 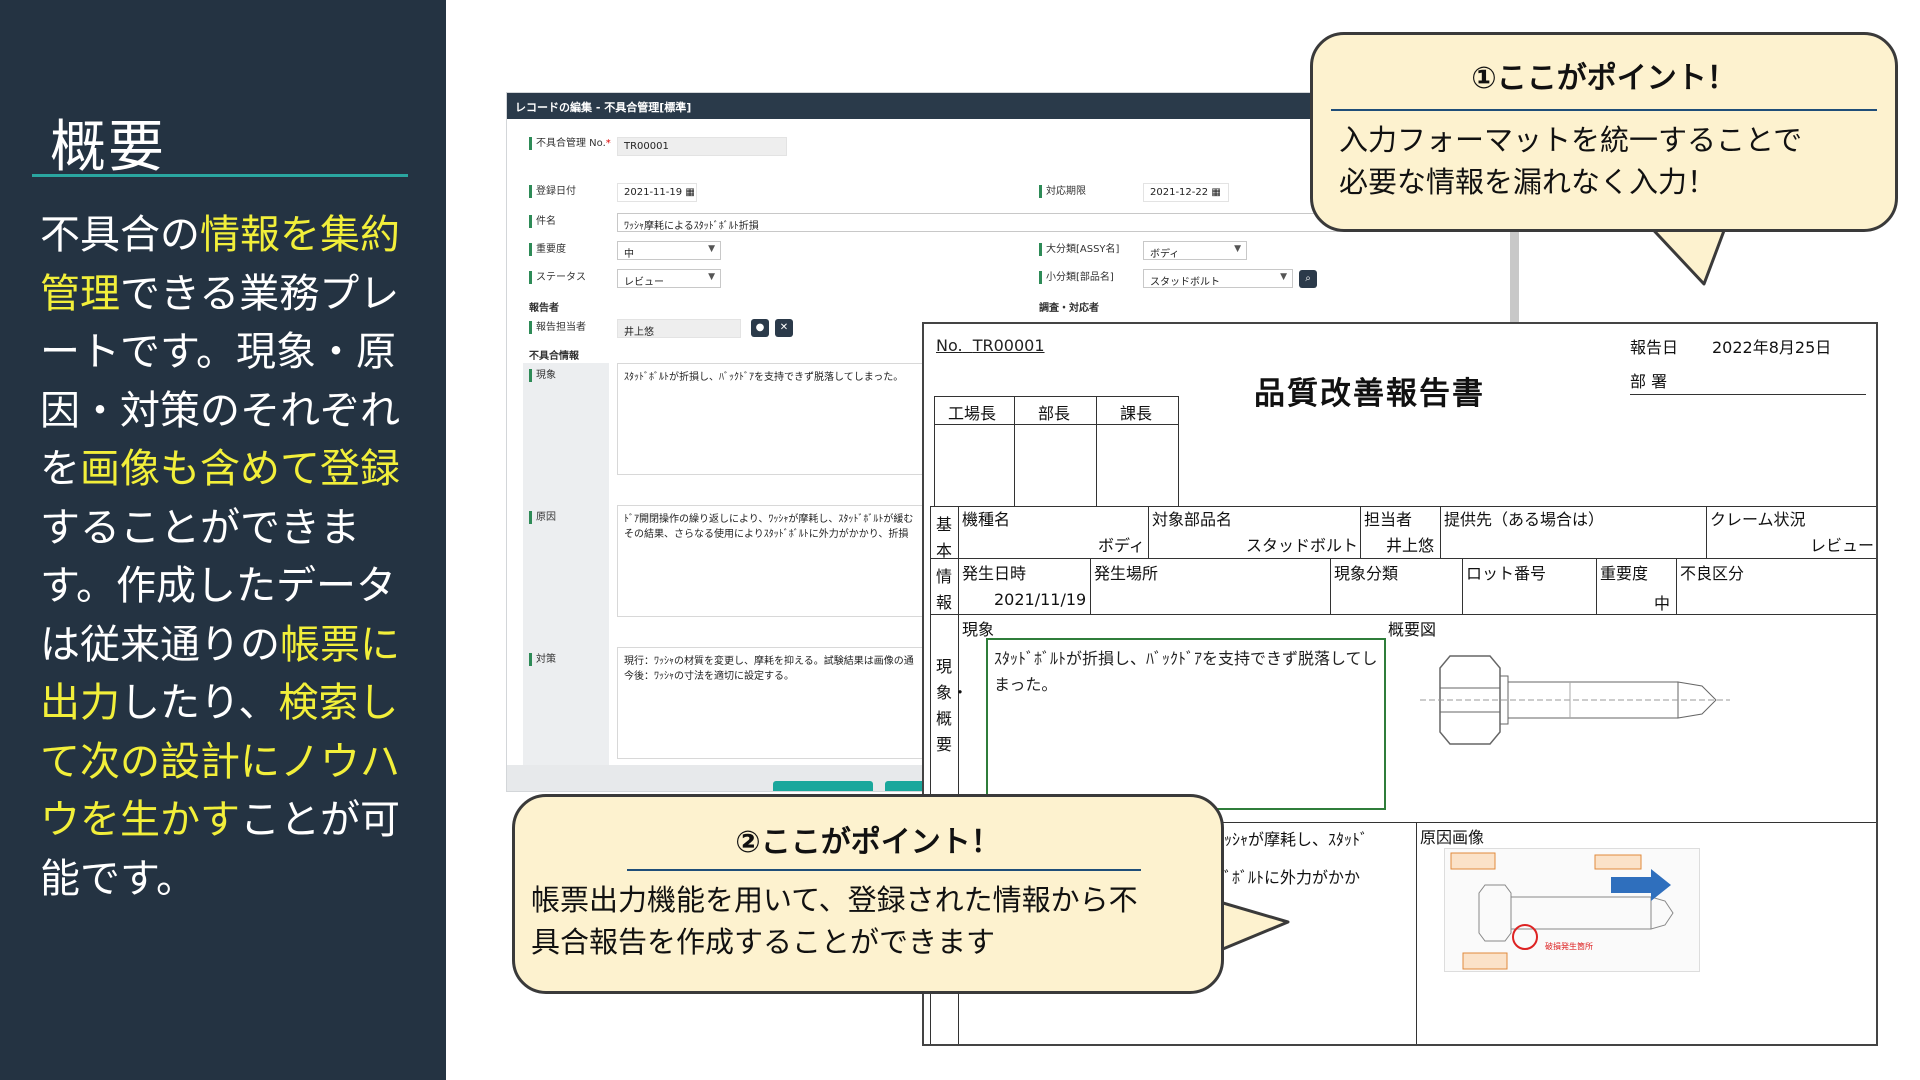 I want to click on supplier-label: 提供先（ある場合は）, so click(x=1524, y=519).